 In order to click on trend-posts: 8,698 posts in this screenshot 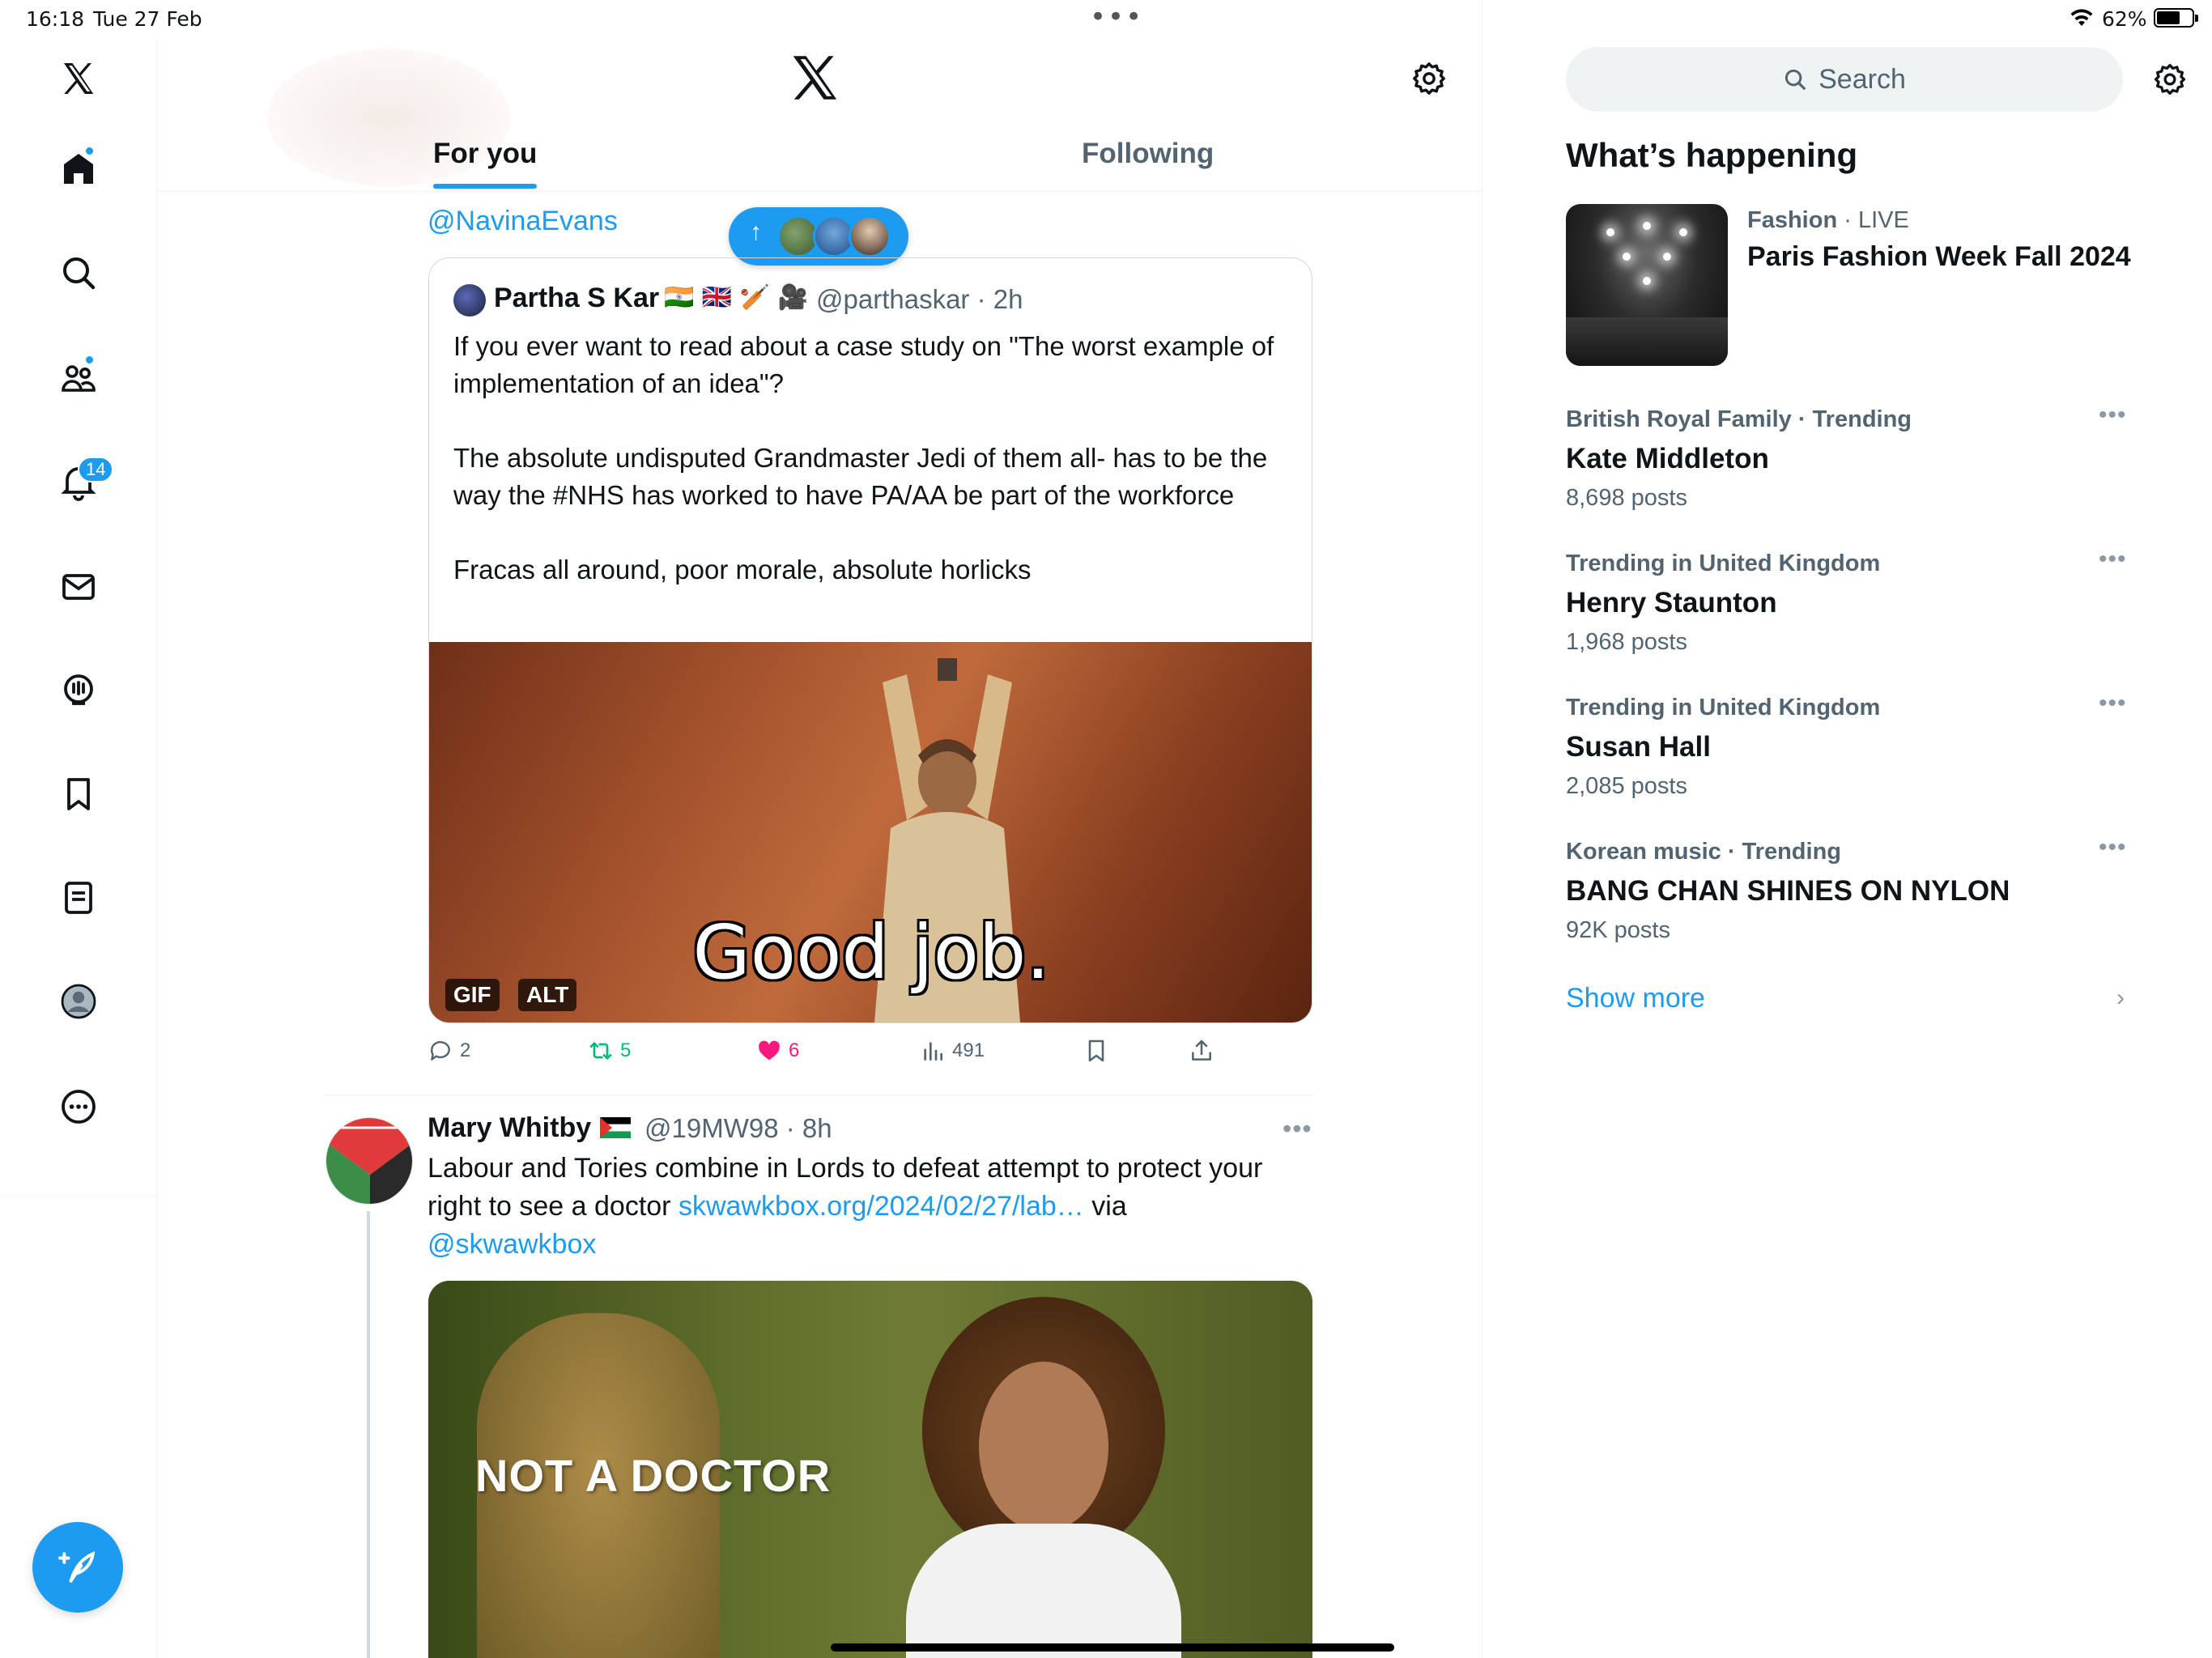, I will do `click(1627, 498)`.